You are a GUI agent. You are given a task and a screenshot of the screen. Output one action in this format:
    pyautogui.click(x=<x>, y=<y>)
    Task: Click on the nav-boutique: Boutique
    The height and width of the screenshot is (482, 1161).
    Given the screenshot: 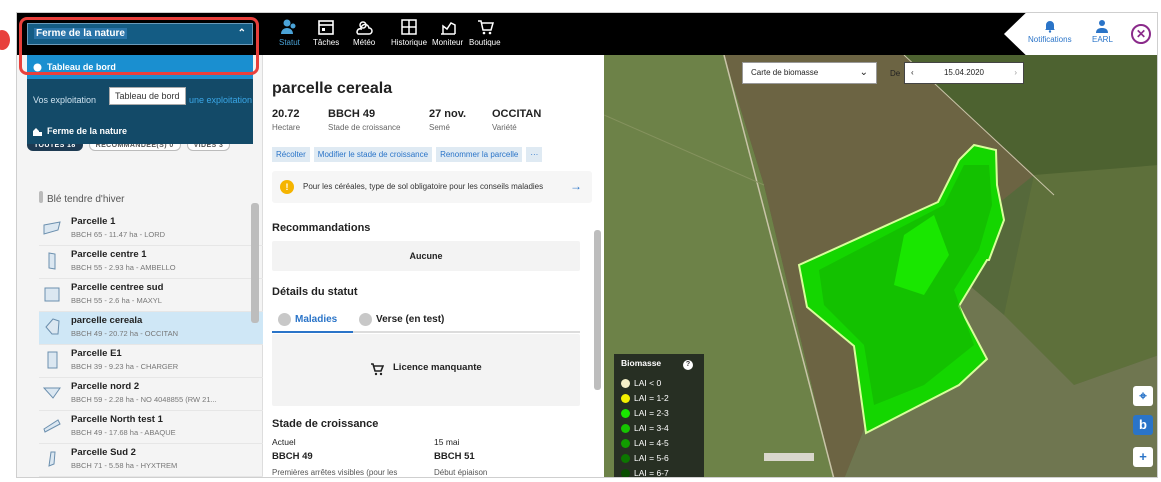 What is the action you would take?
    pyautogui.click(x=485, y=32)
    